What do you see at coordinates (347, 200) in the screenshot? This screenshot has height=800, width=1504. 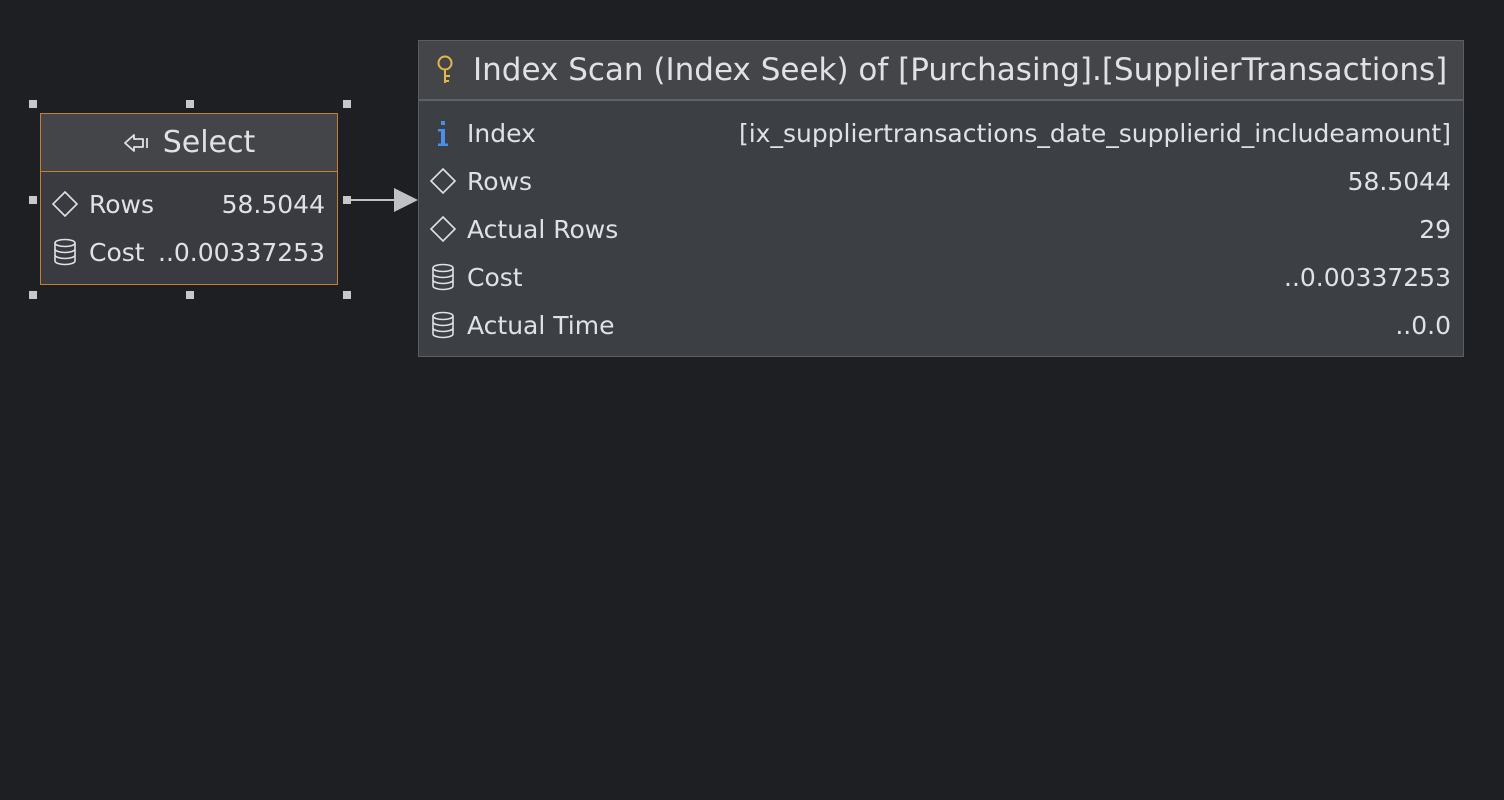 I see `resize-handle-middle-right` at bounding box center [347, 200].